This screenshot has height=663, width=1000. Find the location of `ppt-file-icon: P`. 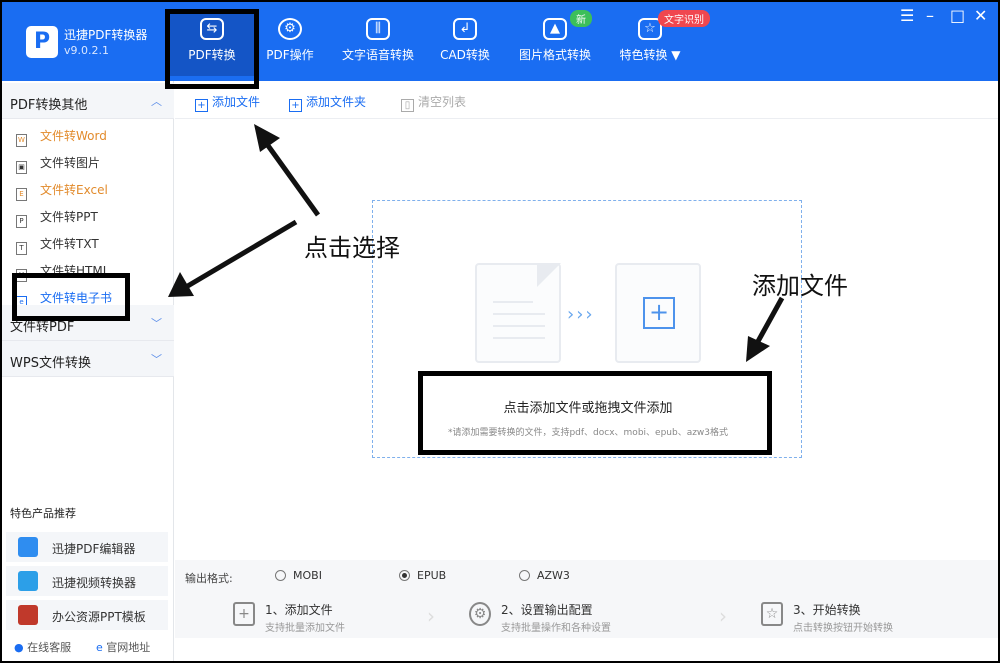

ppt-file-icon: P is located at coordinates (21, 221).